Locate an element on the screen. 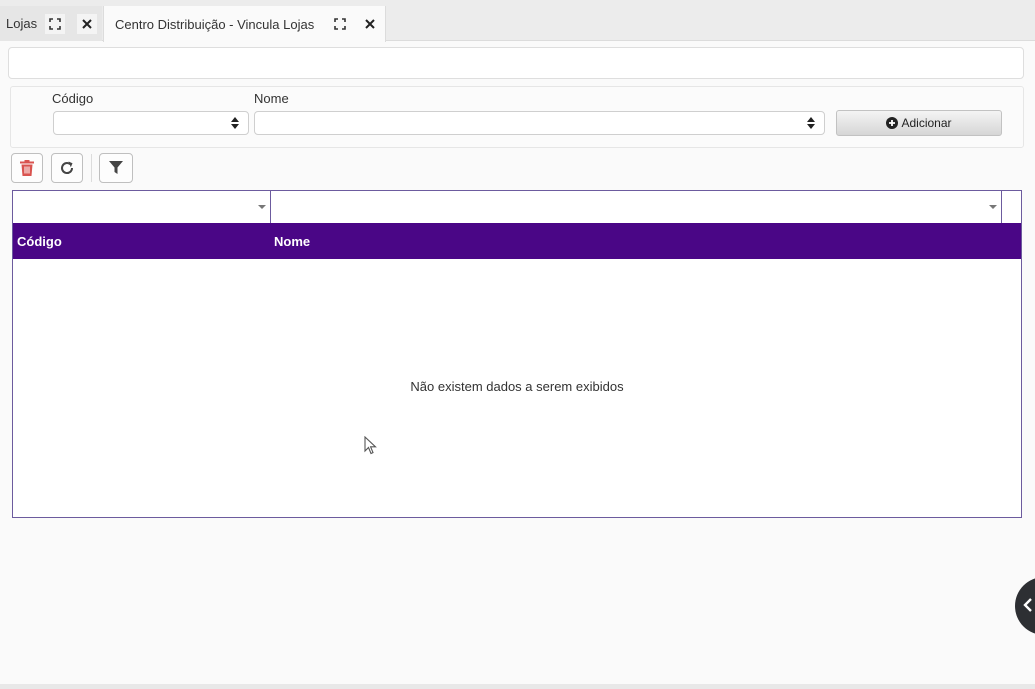  grid-filter-row is located at coordinates (517, 207).